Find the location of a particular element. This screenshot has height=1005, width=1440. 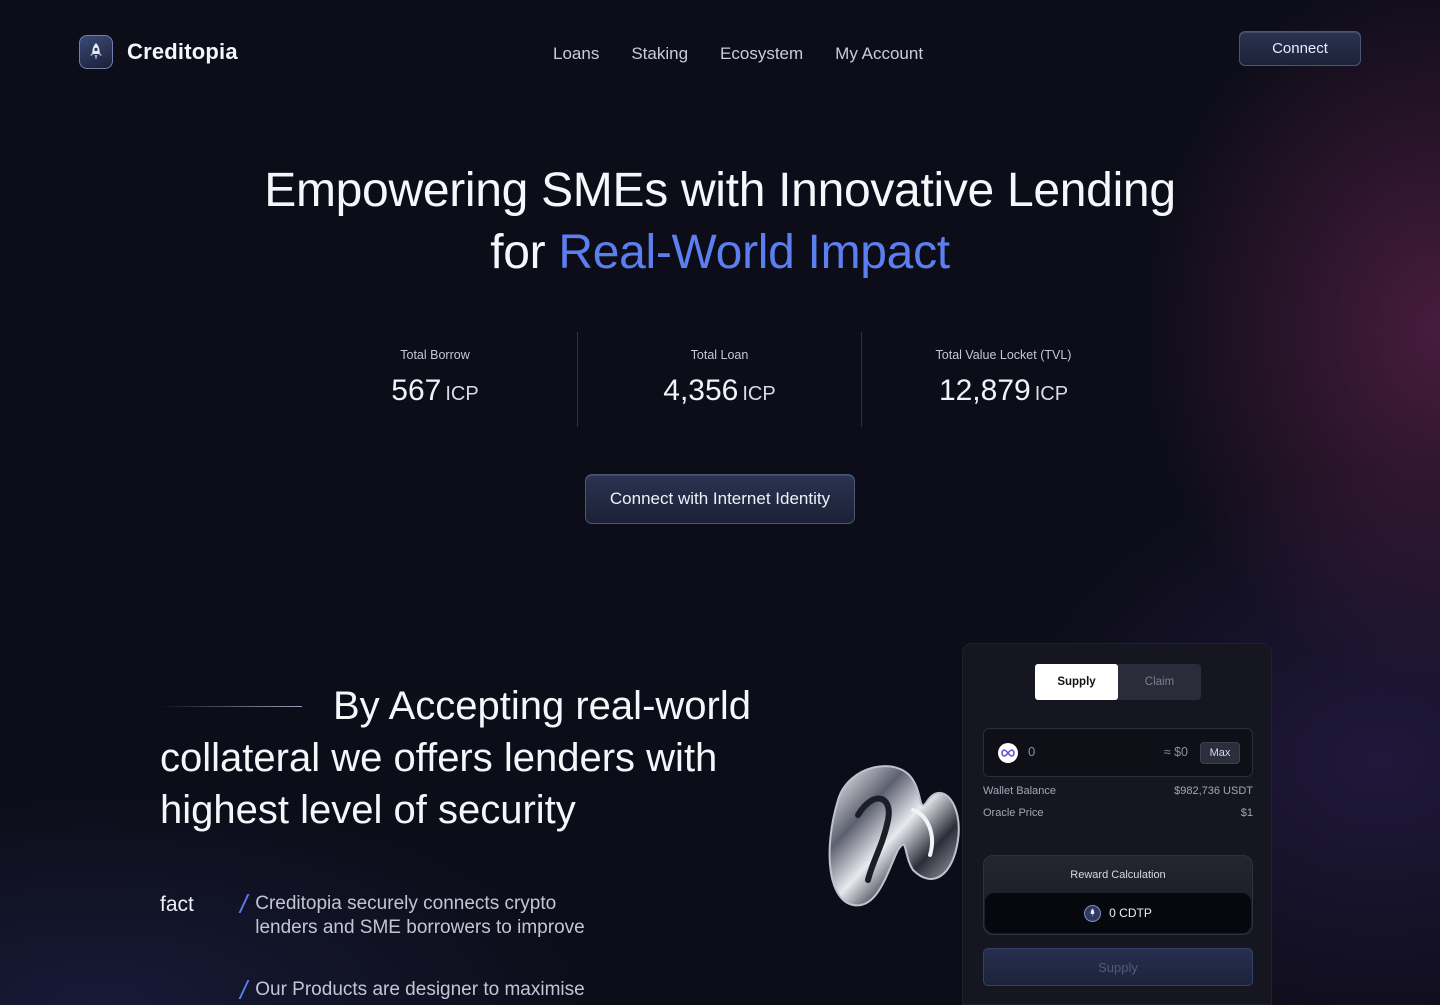

amount-value: 0 is located at coordinates (1032, 751).